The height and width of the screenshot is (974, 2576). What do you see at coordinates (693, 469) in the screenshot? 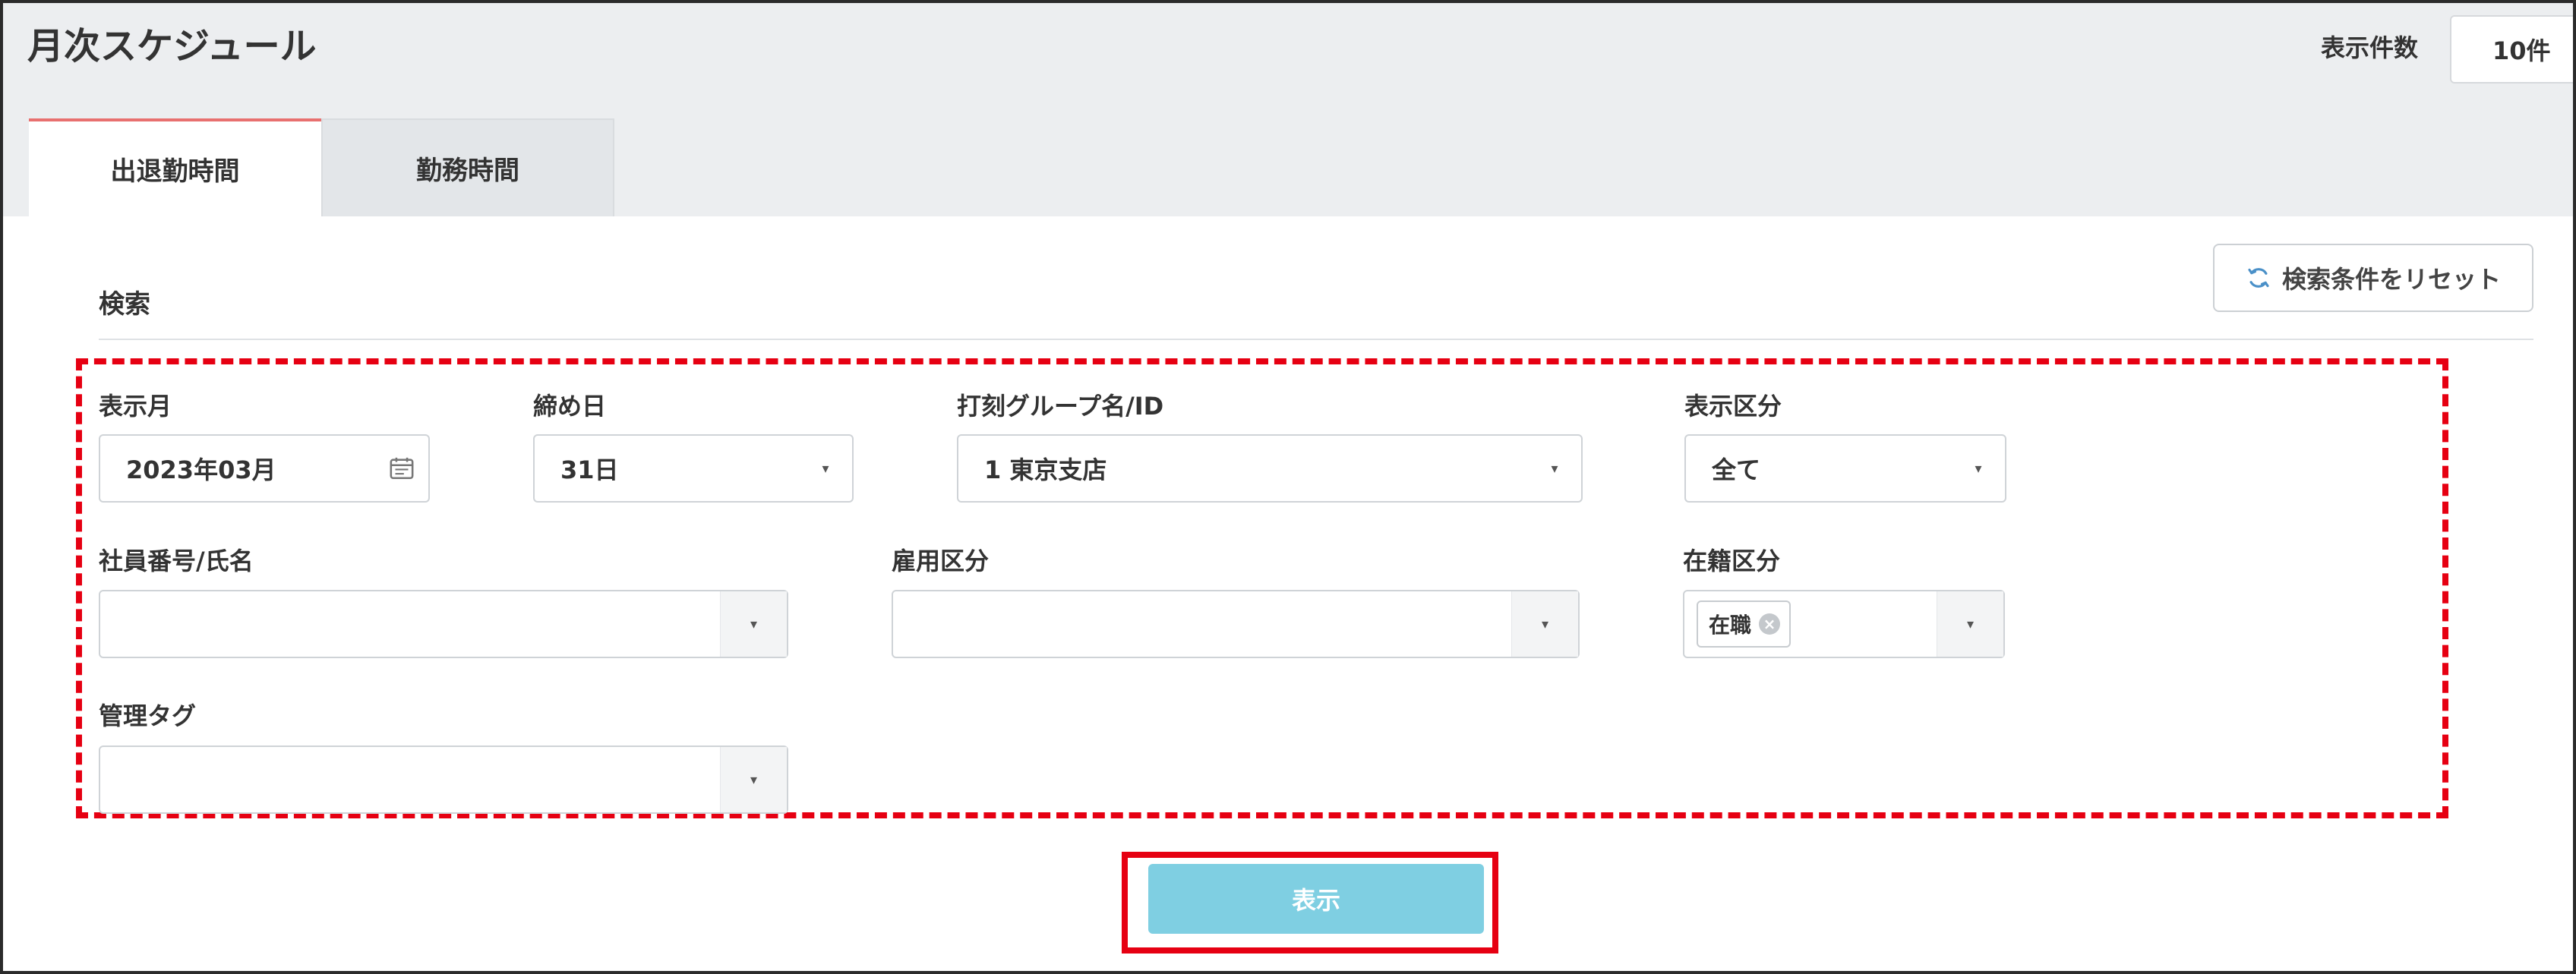
I see `closing-day-select: 31日 ▾` at bounding box center [693, 469].